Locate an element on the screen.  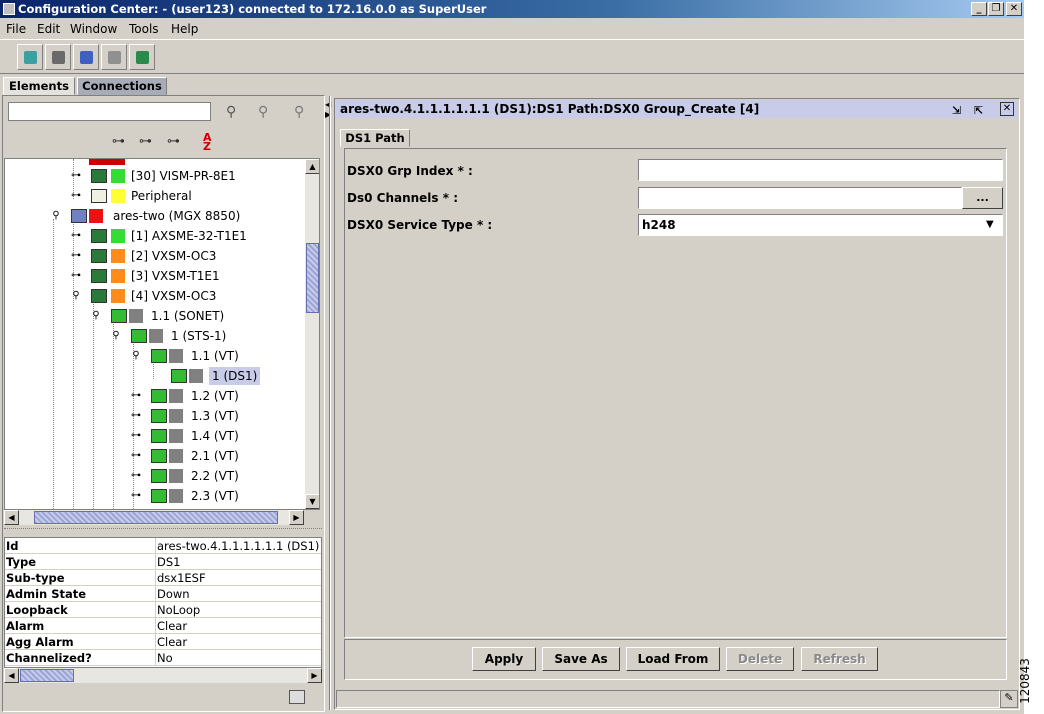
tree-node-label: 1.4 (VT) is located at coordinates (215, 436).